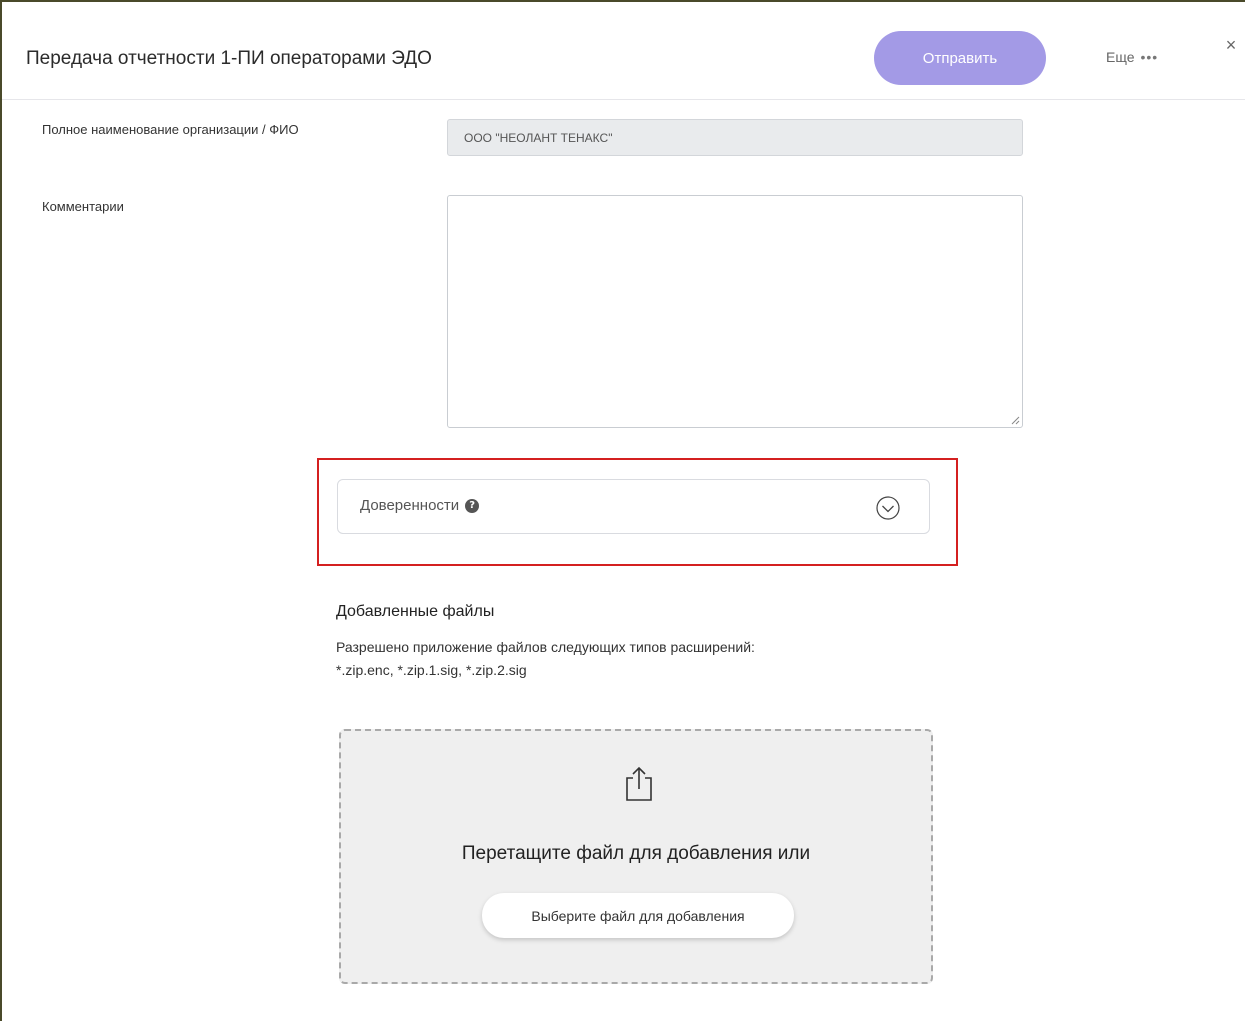  Describe the element at coordinates (960, 58) in the screenshot. I see `send-button: Отправить` at that location.